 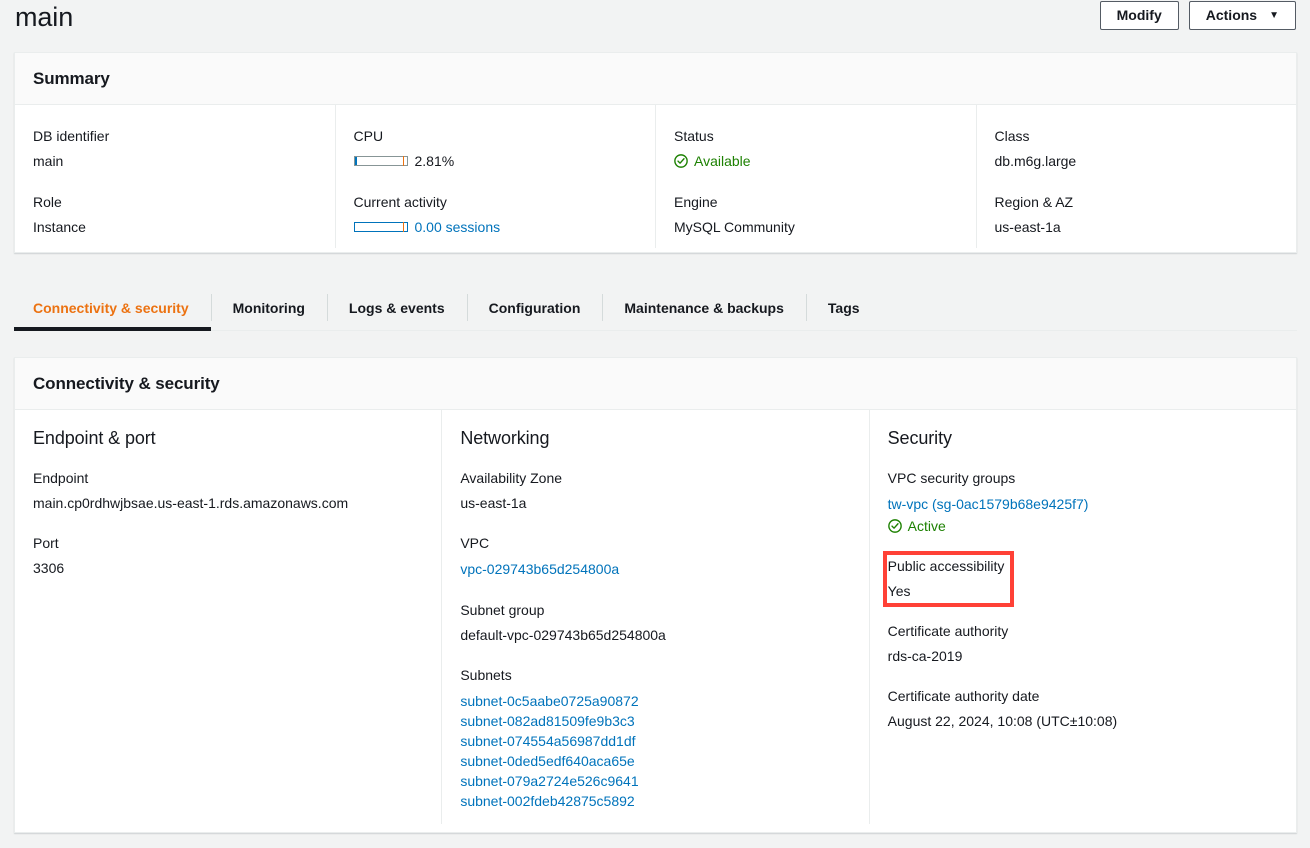 I want to click on summary-card-header: Summary, so click(x=655, y=79).